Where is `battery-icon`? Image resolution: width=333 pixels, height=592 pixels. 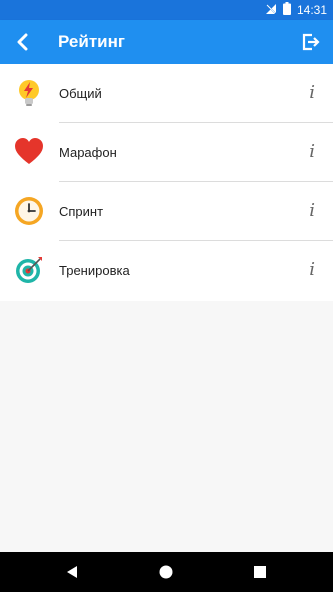
battery-icon is located at coordinates (286, 10).